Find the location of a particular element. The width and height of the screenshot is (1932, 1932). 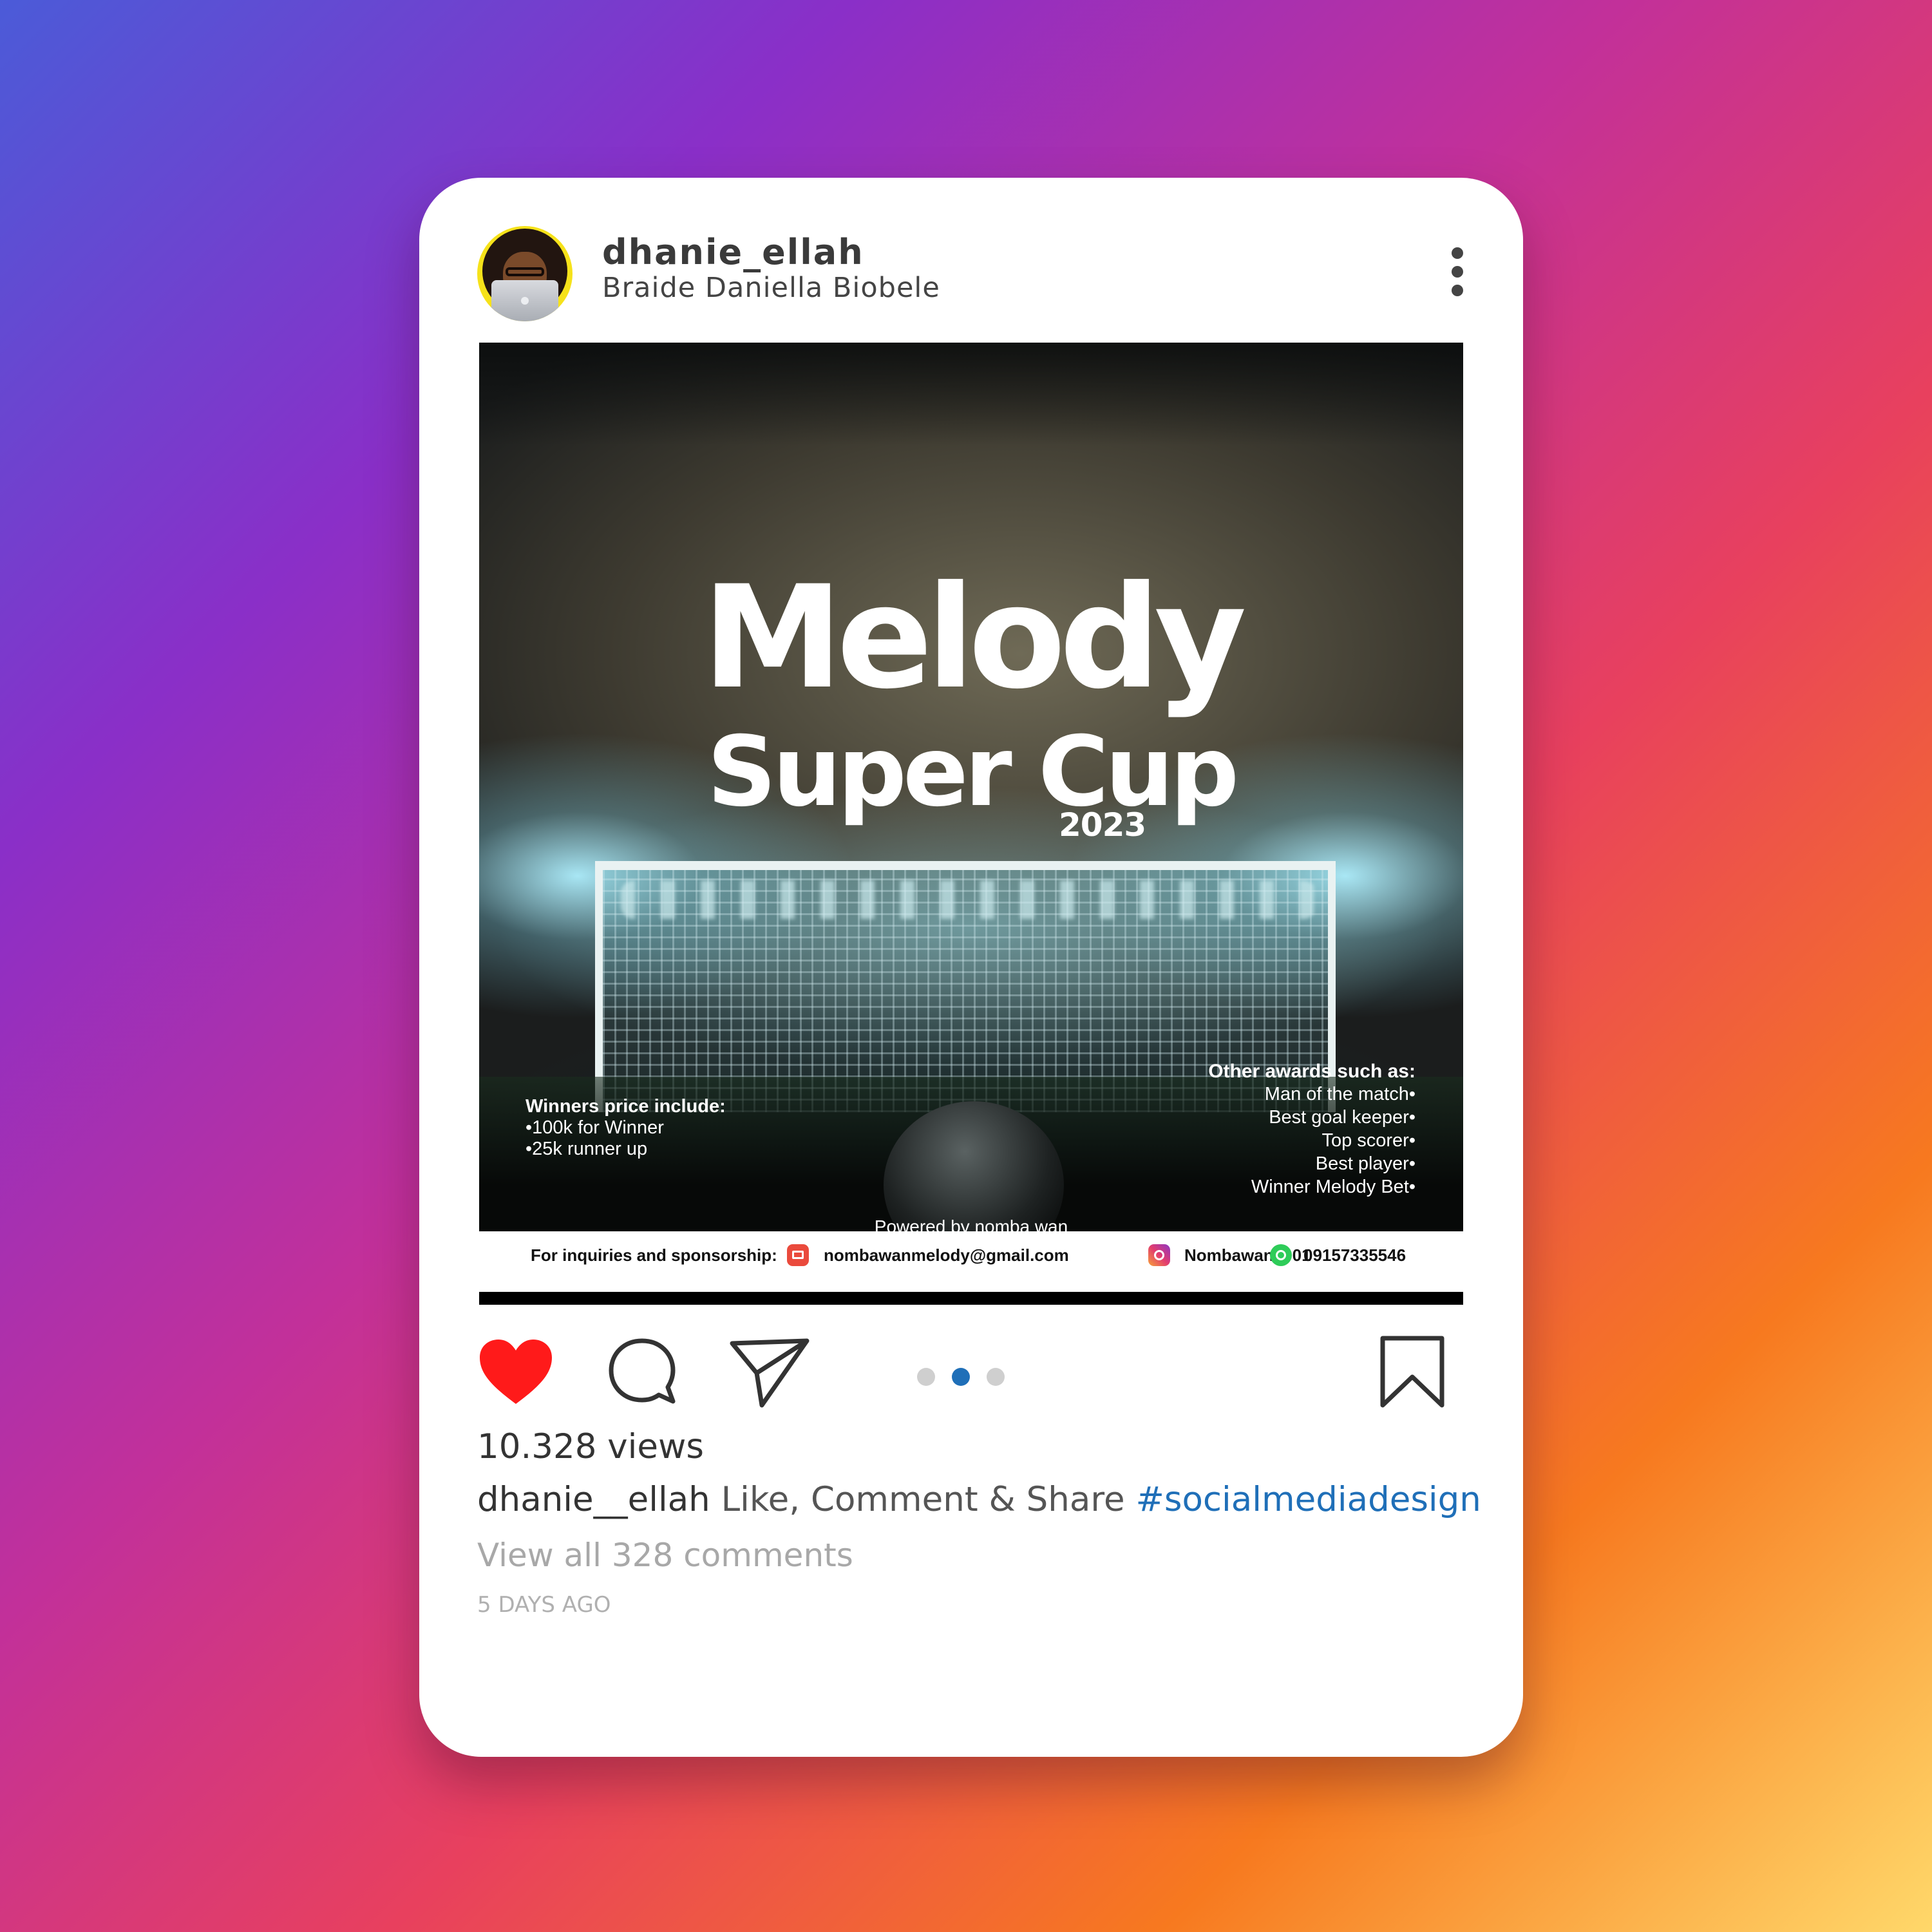

awards-heading: Other awards such as: is located at coordinates (1312, 1071).